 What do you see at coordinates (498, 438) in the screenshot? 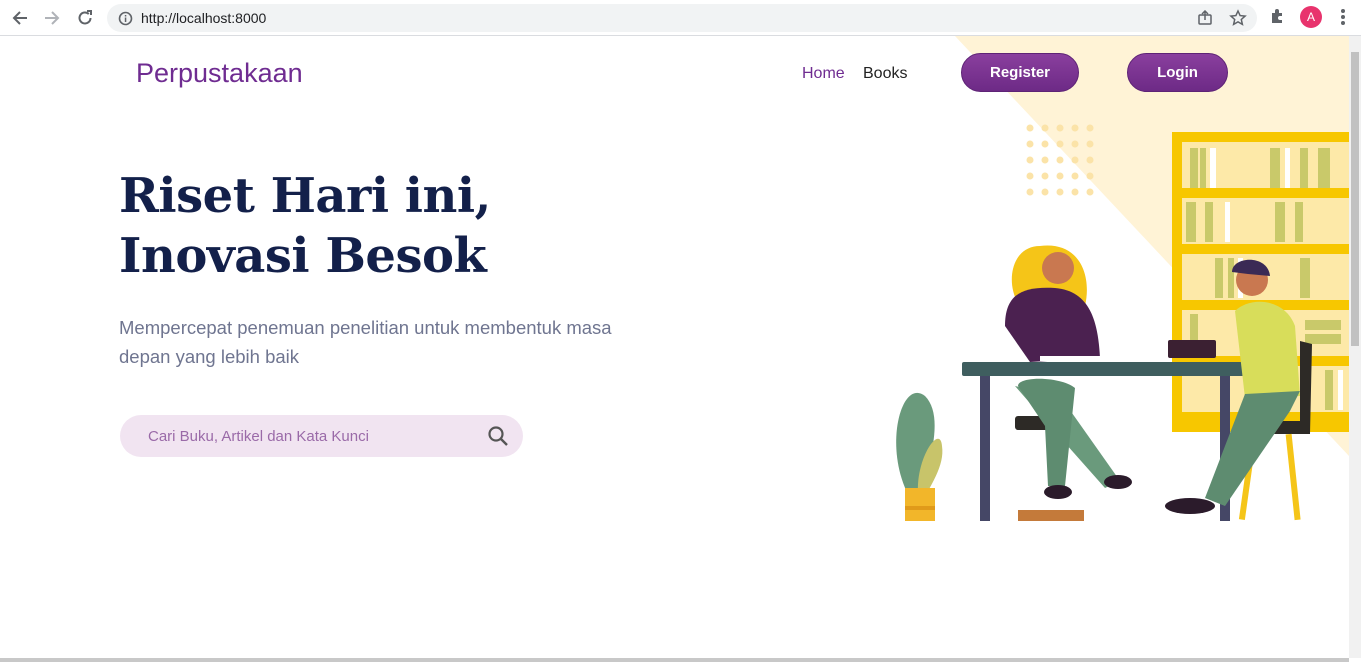
I see `search-icon` at bounding box center [498, 438].